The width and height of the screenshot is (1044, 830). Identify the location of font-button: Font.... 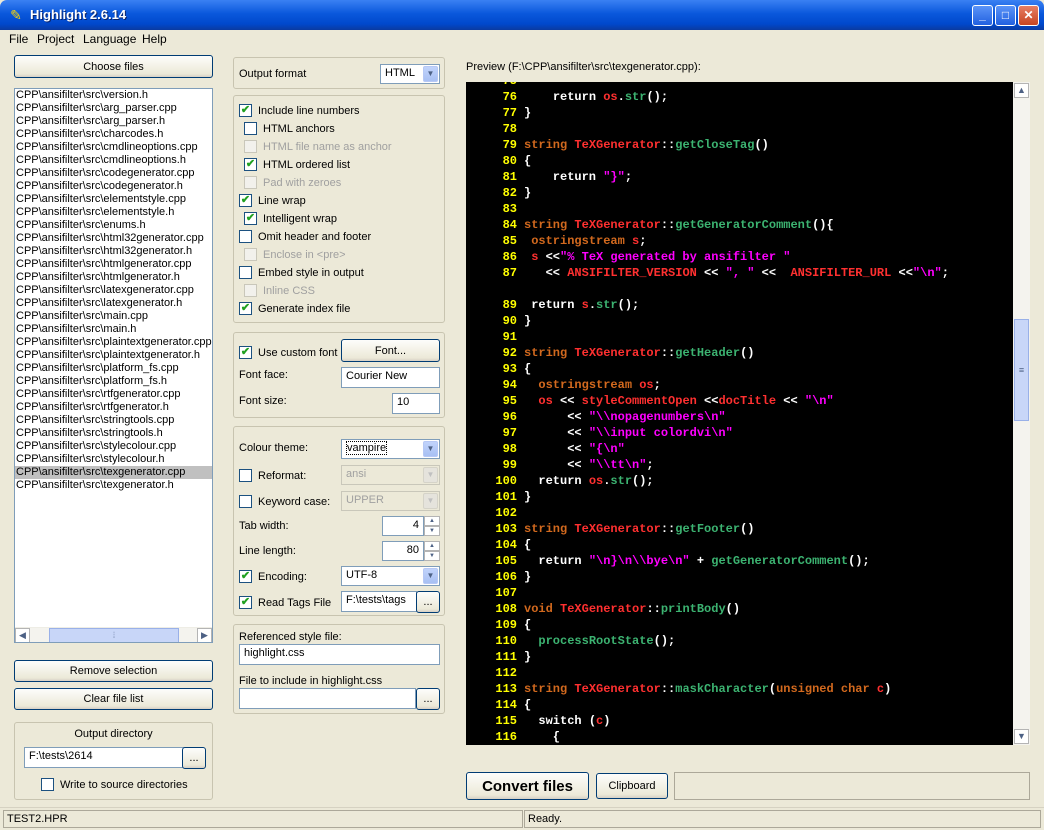
(390, 350).